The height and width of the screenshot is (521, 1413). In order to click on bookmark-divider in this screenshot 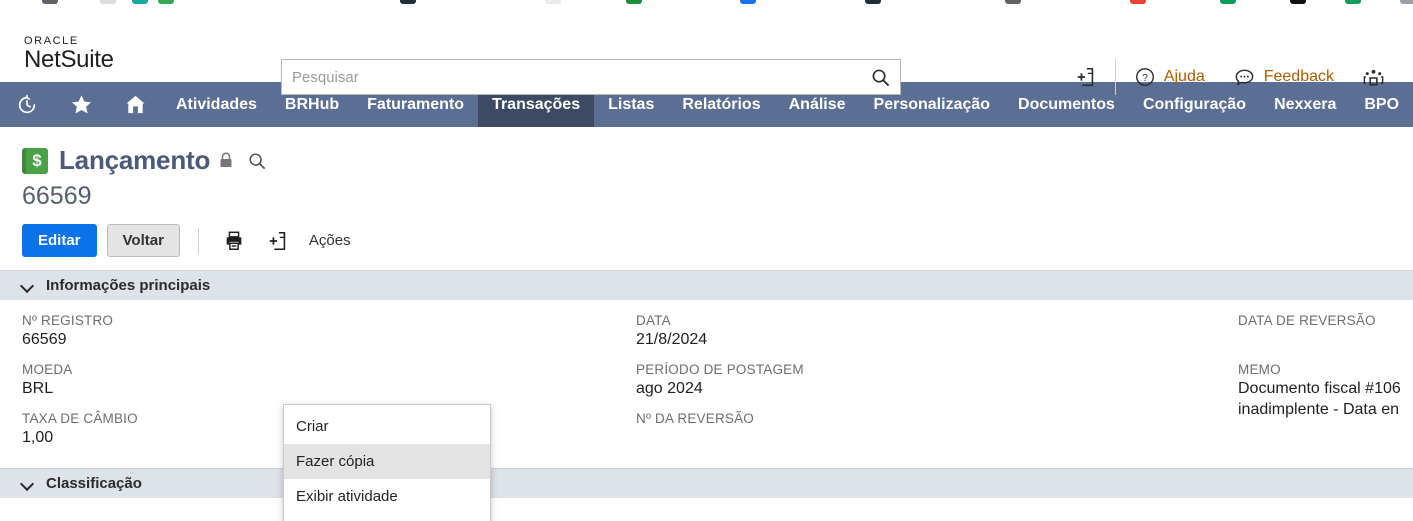, I will do `click(108, 2)`.